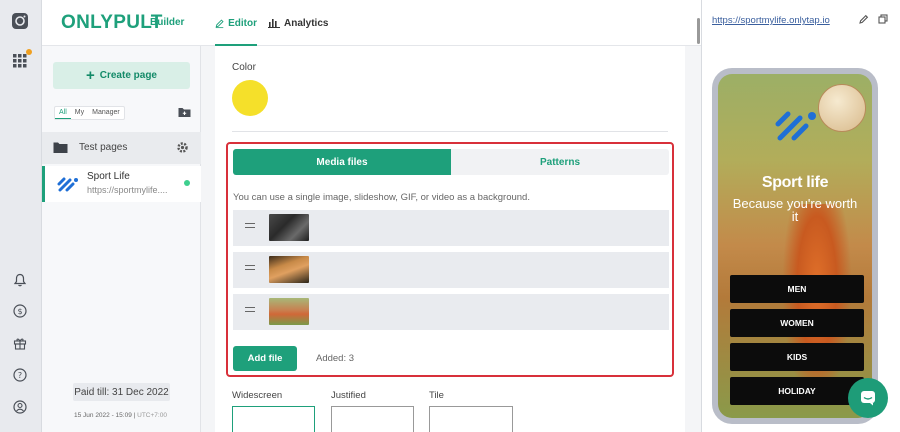 This screenshot has width=900, height=432. I want to click on create-page-button: + Create page, so click(121, 75).